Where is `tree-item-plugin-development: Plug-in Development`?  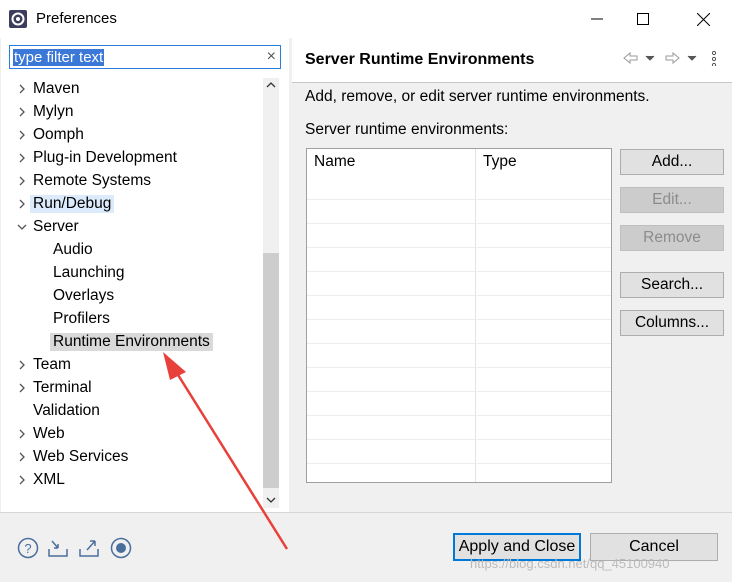
tree-item-plugin-development: Plug-in Development is located at coordinates (132, 158).